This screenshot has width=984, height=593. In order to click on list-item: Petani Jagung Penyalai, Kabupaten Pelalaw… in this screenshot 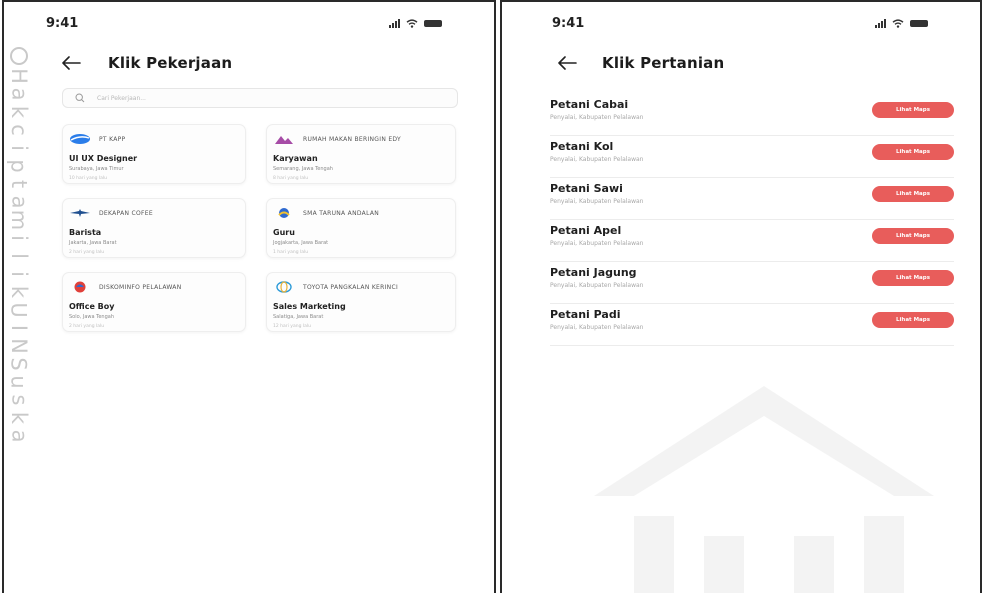, I will do `click(752, 283)`.